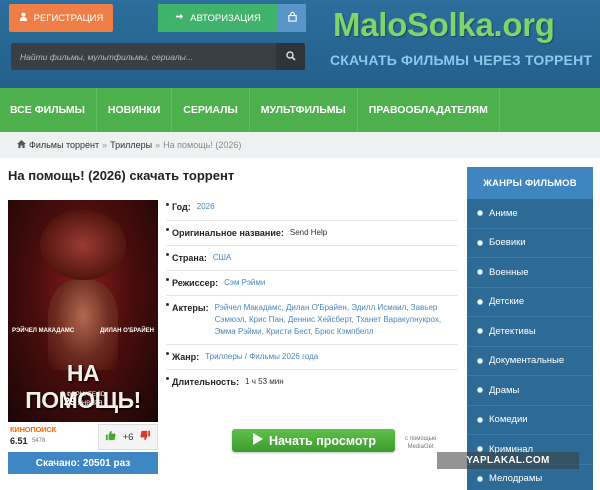 The image size is (600, 490). I want to click on vote-box: +6, so click(128, 437).